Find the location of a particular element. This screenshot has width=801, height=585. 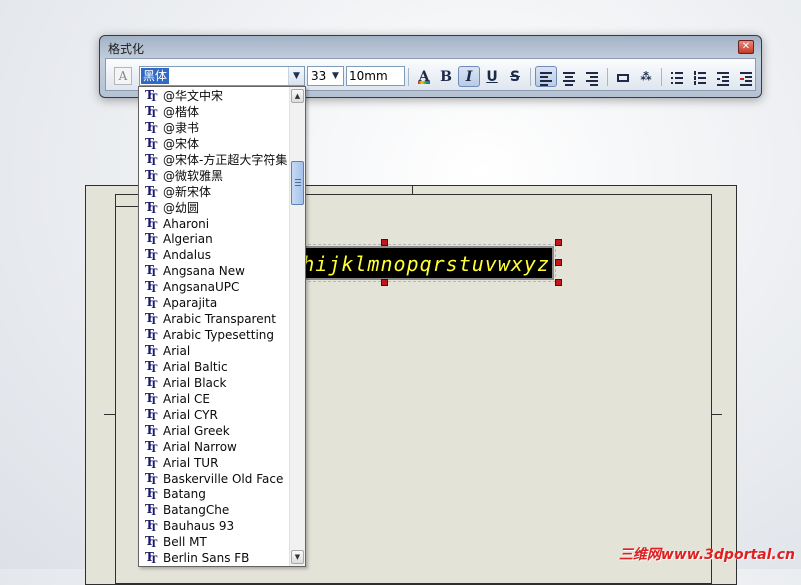

font-list-item: T T Aparajita is located at coordinates (214, 303).